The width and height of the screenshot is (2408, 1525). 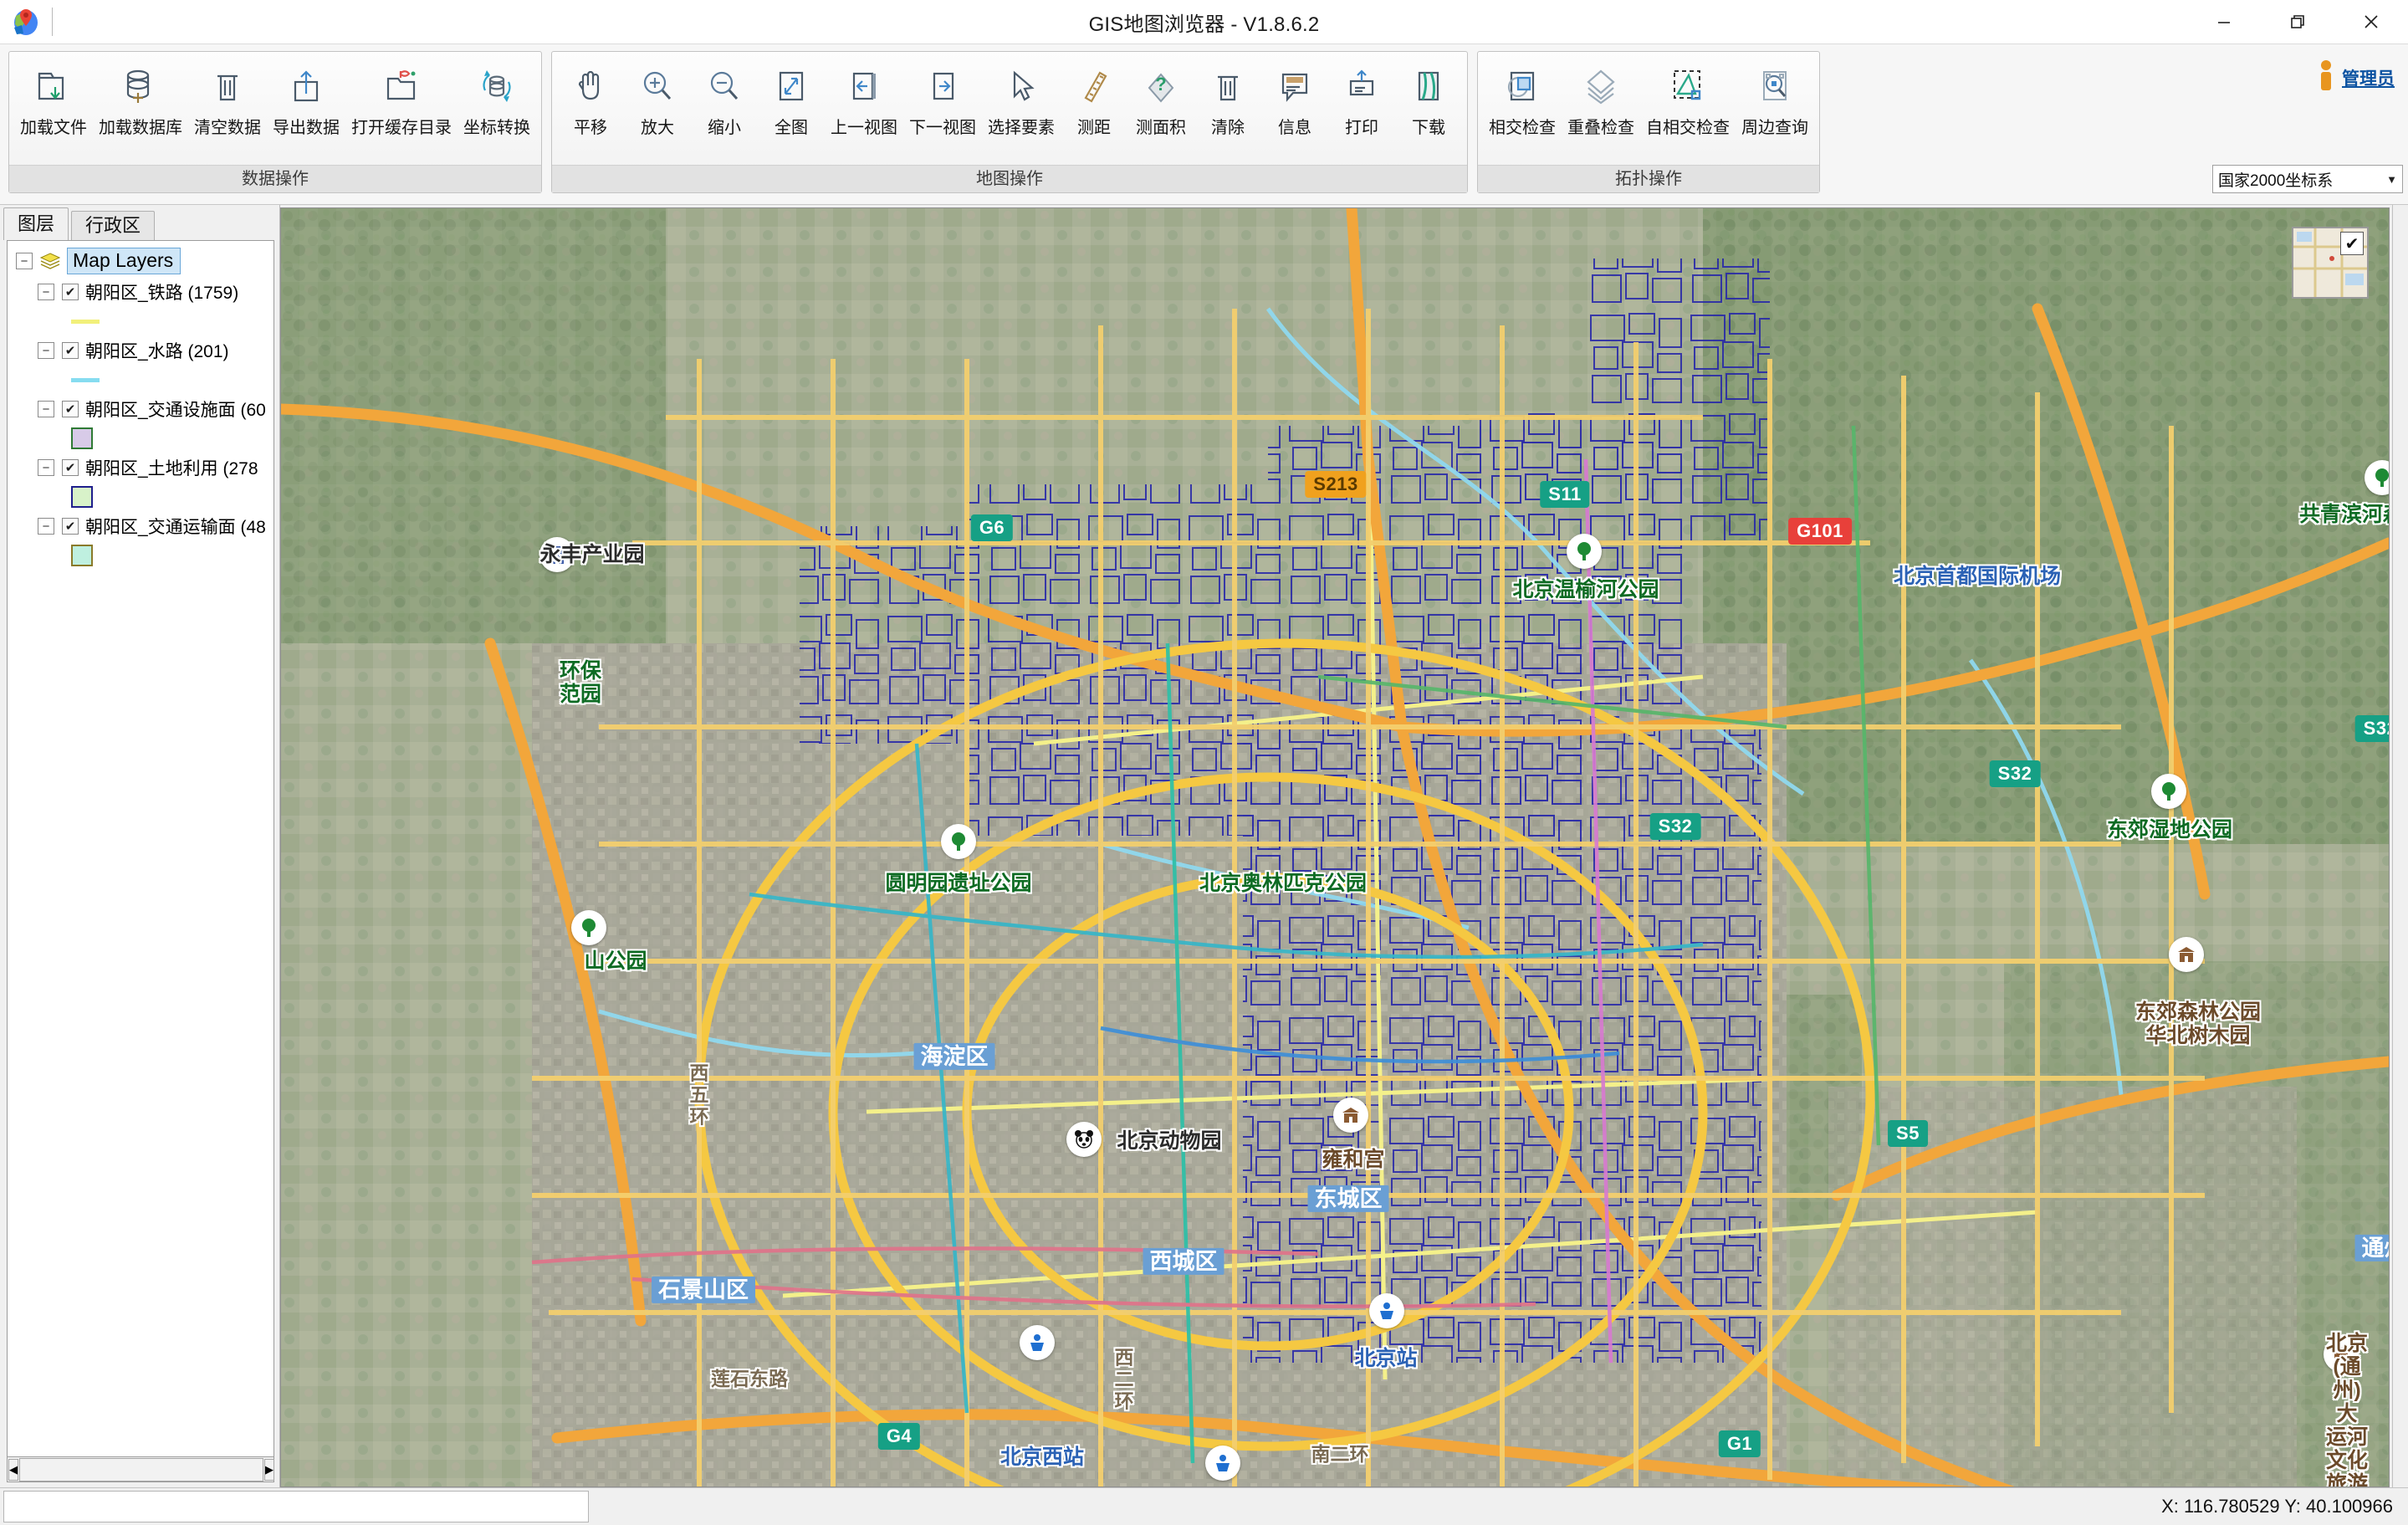 What do you see at coordinates (2400, 846) in the screenshot?
I see `map-vertical-scrollbar` at bounding box center [2400, 846].